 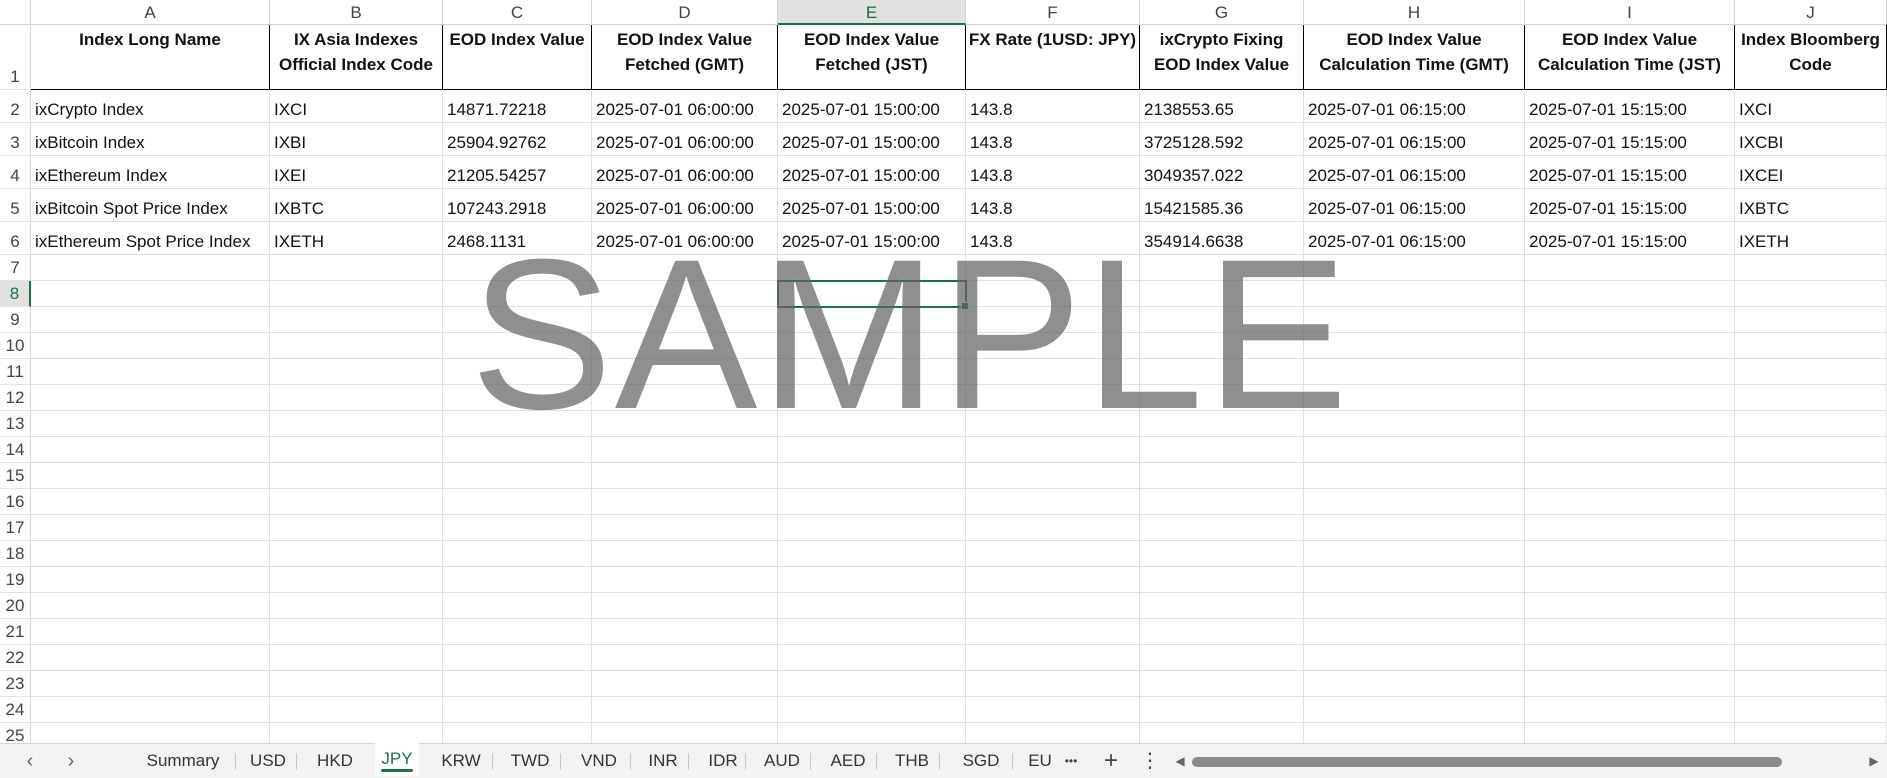 I want to click on table-cell: 2025-07-01 15:15:00, so click(x=1630, y=205).